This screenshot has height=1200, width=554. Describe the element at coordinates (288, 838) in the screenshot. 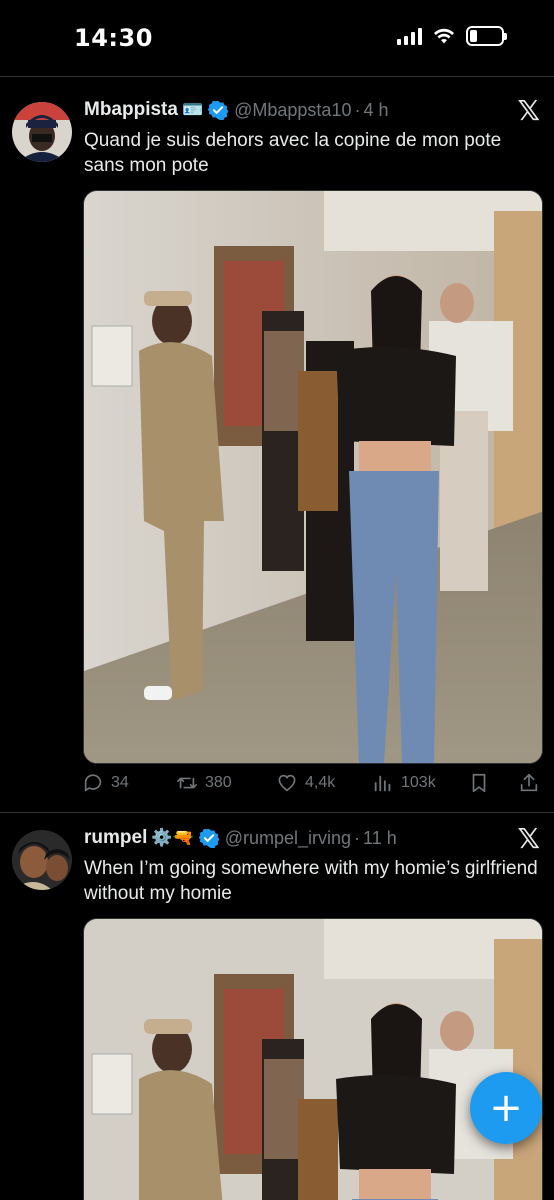

I see `author-handle: @rumpel_irving` at that location.